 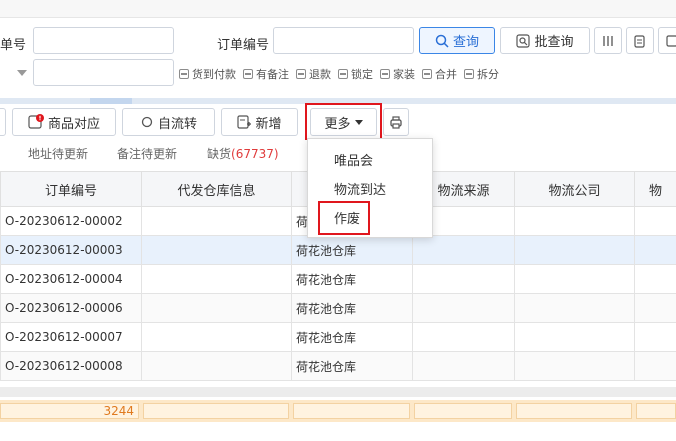 I want to click on table-row: O-20230612-00003 荷花池仓库, so click(x=338, y=250).